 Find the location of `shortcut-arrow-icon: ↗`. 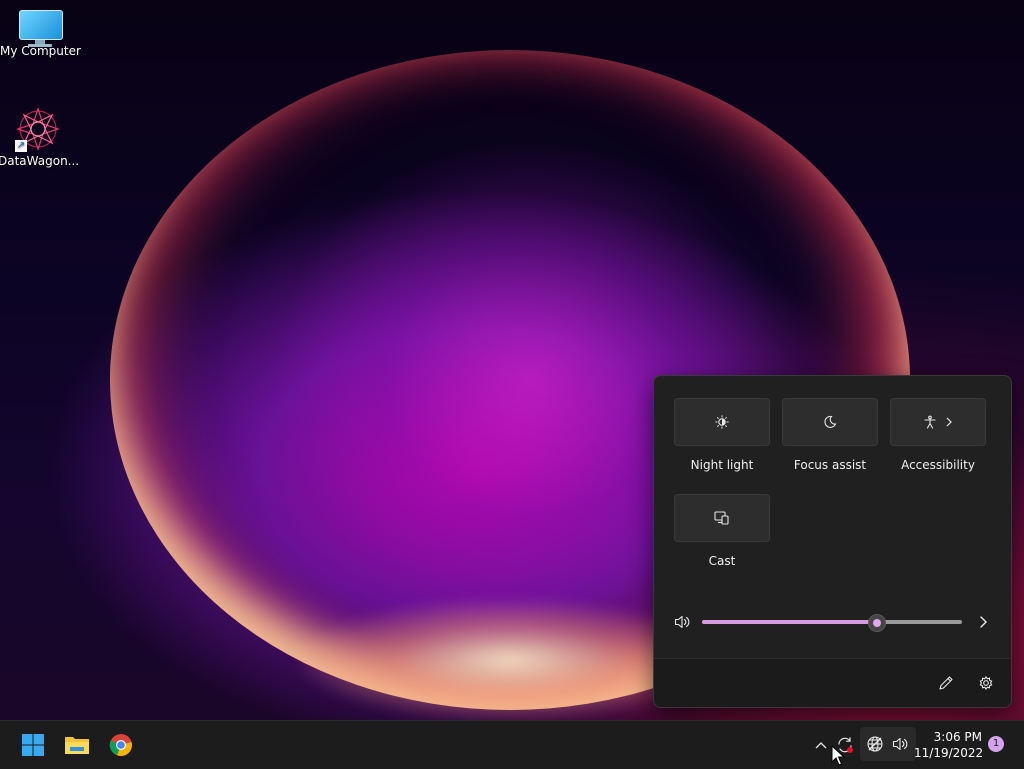

shortcut-arrow-icon: ↗ is located at coordinates (21, 146).